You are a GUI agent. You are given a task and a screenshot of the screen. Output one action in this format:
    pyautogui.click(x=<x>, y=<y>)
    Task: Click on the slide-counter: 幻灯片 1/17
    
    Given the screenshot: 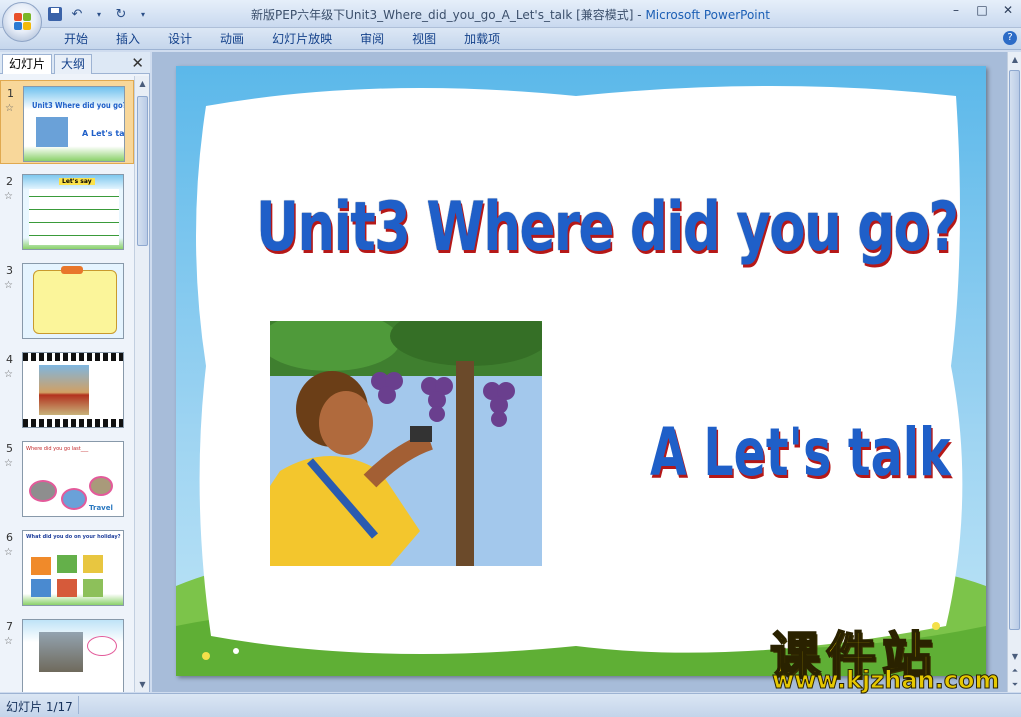 What is the action you would take?
    pyautogui.click(x=39, y=707)
    